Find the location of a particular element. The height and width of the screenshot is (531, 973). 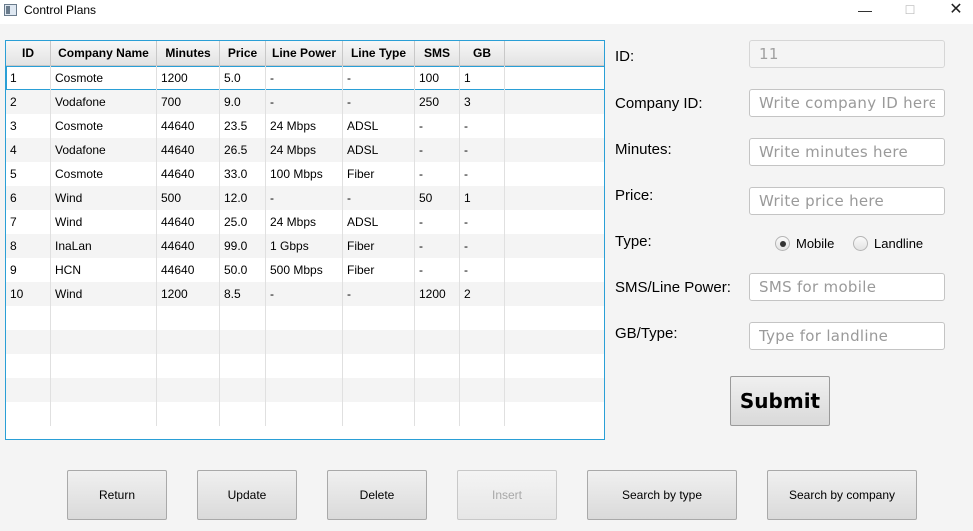

radio-landline-label: Landline is located at coordinates (898, 244).